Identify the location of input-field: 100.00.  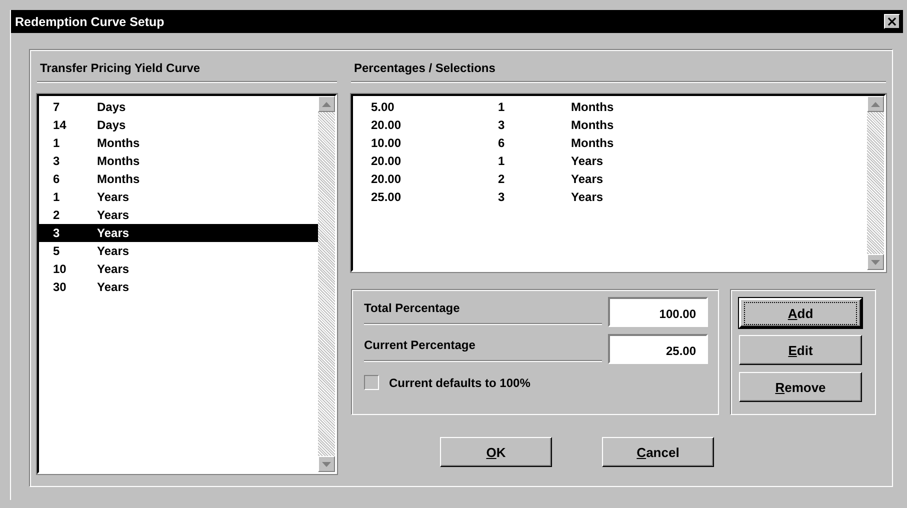
(658, 312).